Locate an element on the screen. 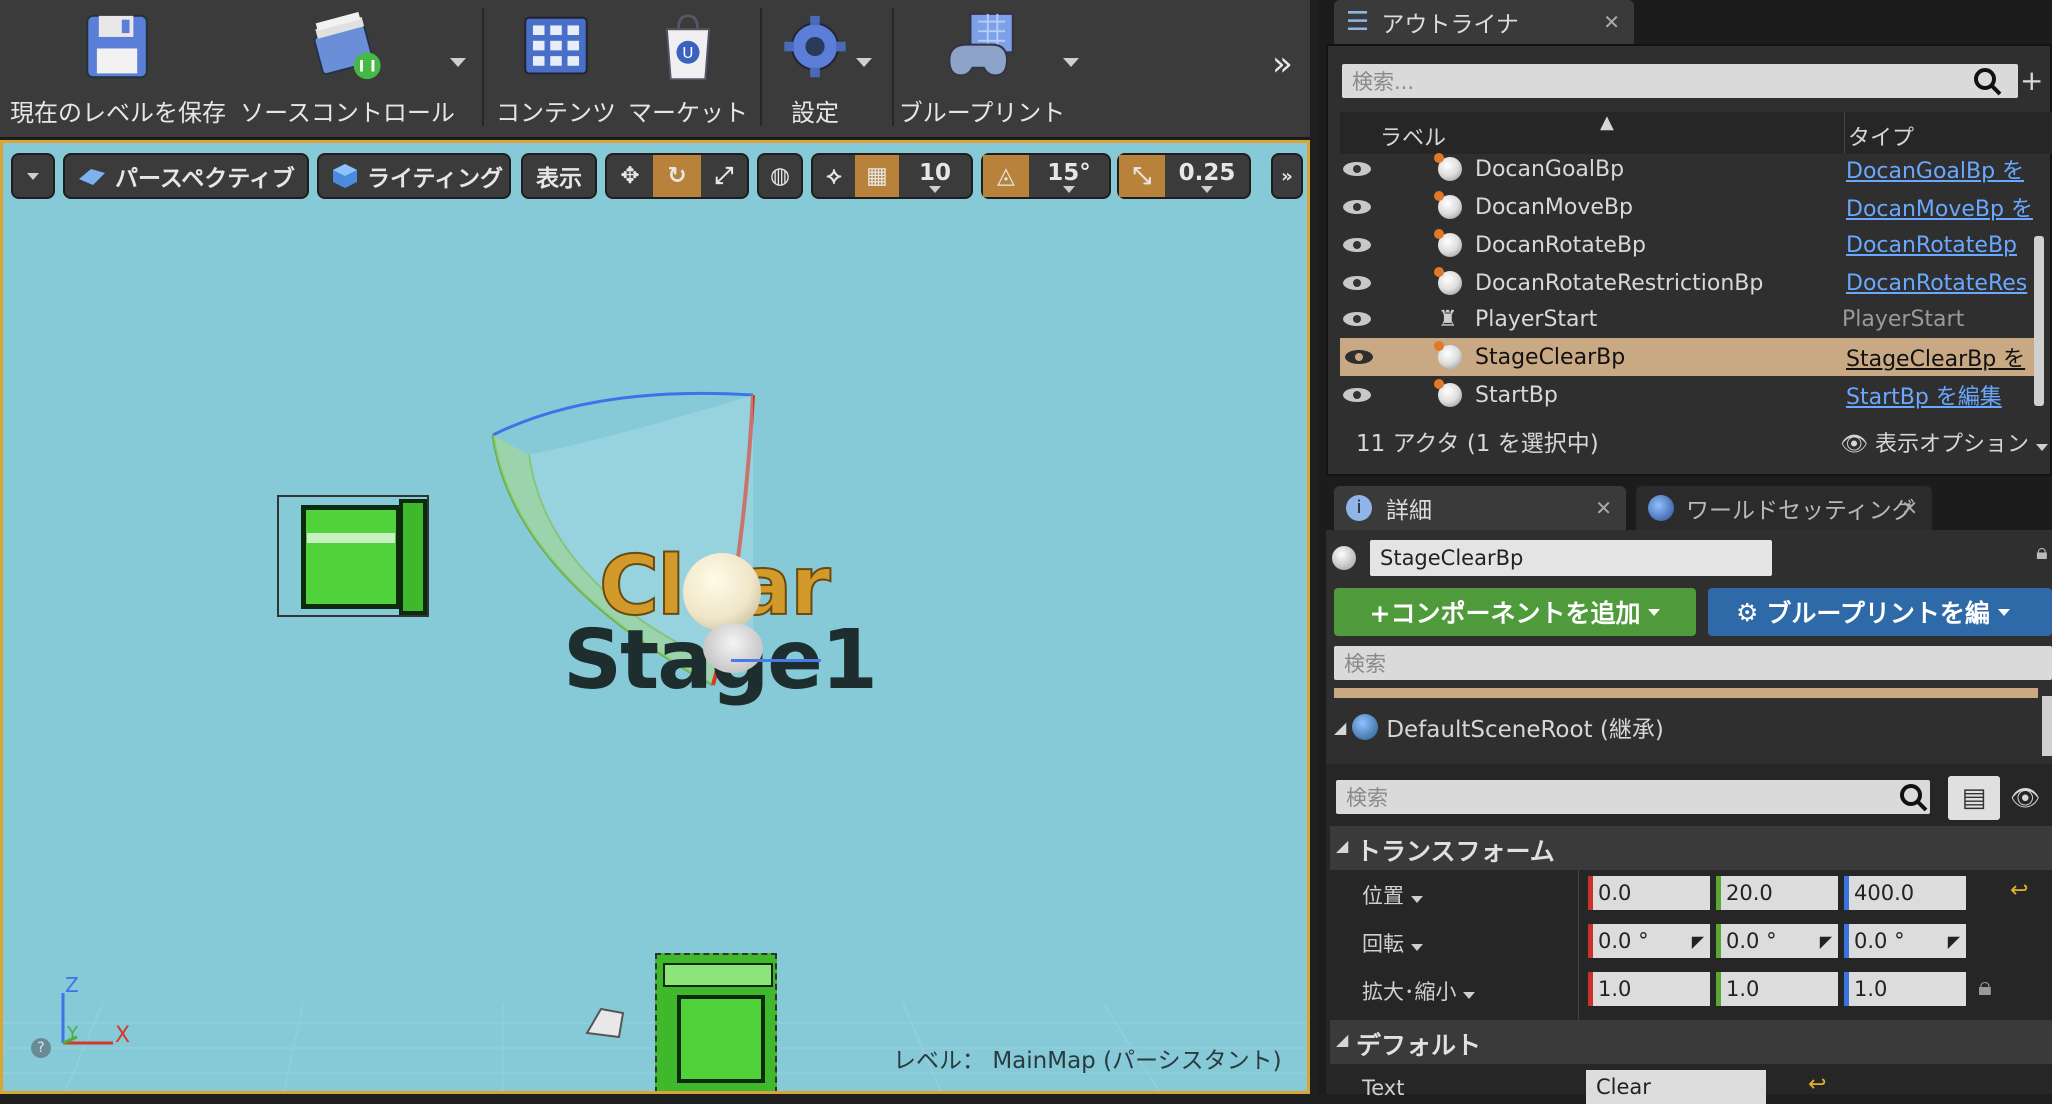  pipe-actor-bottom is located at coordinates (716, 1022).